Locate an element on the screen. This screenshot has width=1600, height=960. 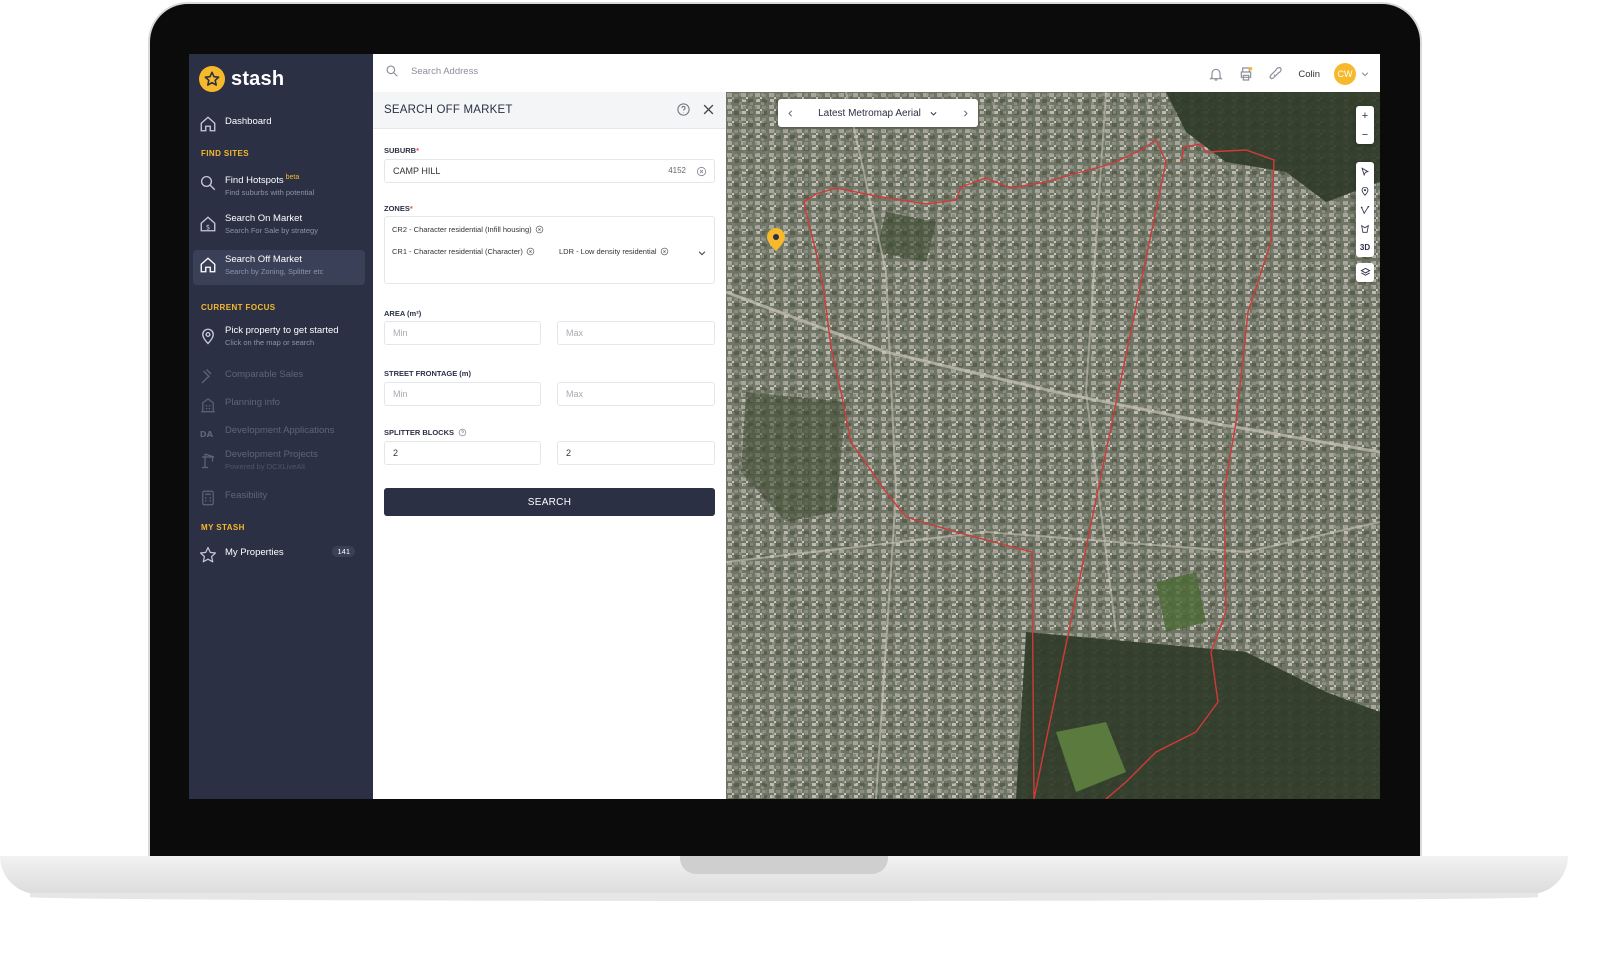
gavel-icon is located at coordinates (206, 376).